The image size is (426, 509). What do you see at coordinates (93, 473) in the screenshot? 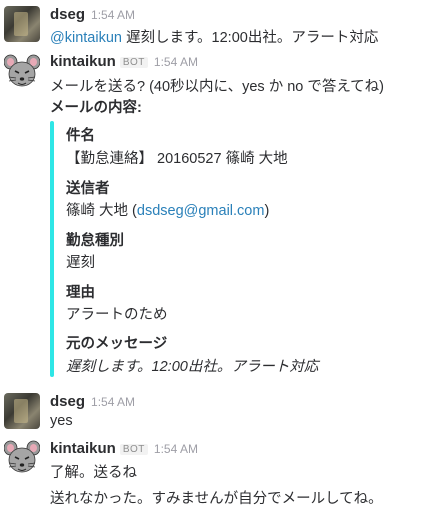
I see `message-text: 了解。送るね` at bounding box center [93, 473].